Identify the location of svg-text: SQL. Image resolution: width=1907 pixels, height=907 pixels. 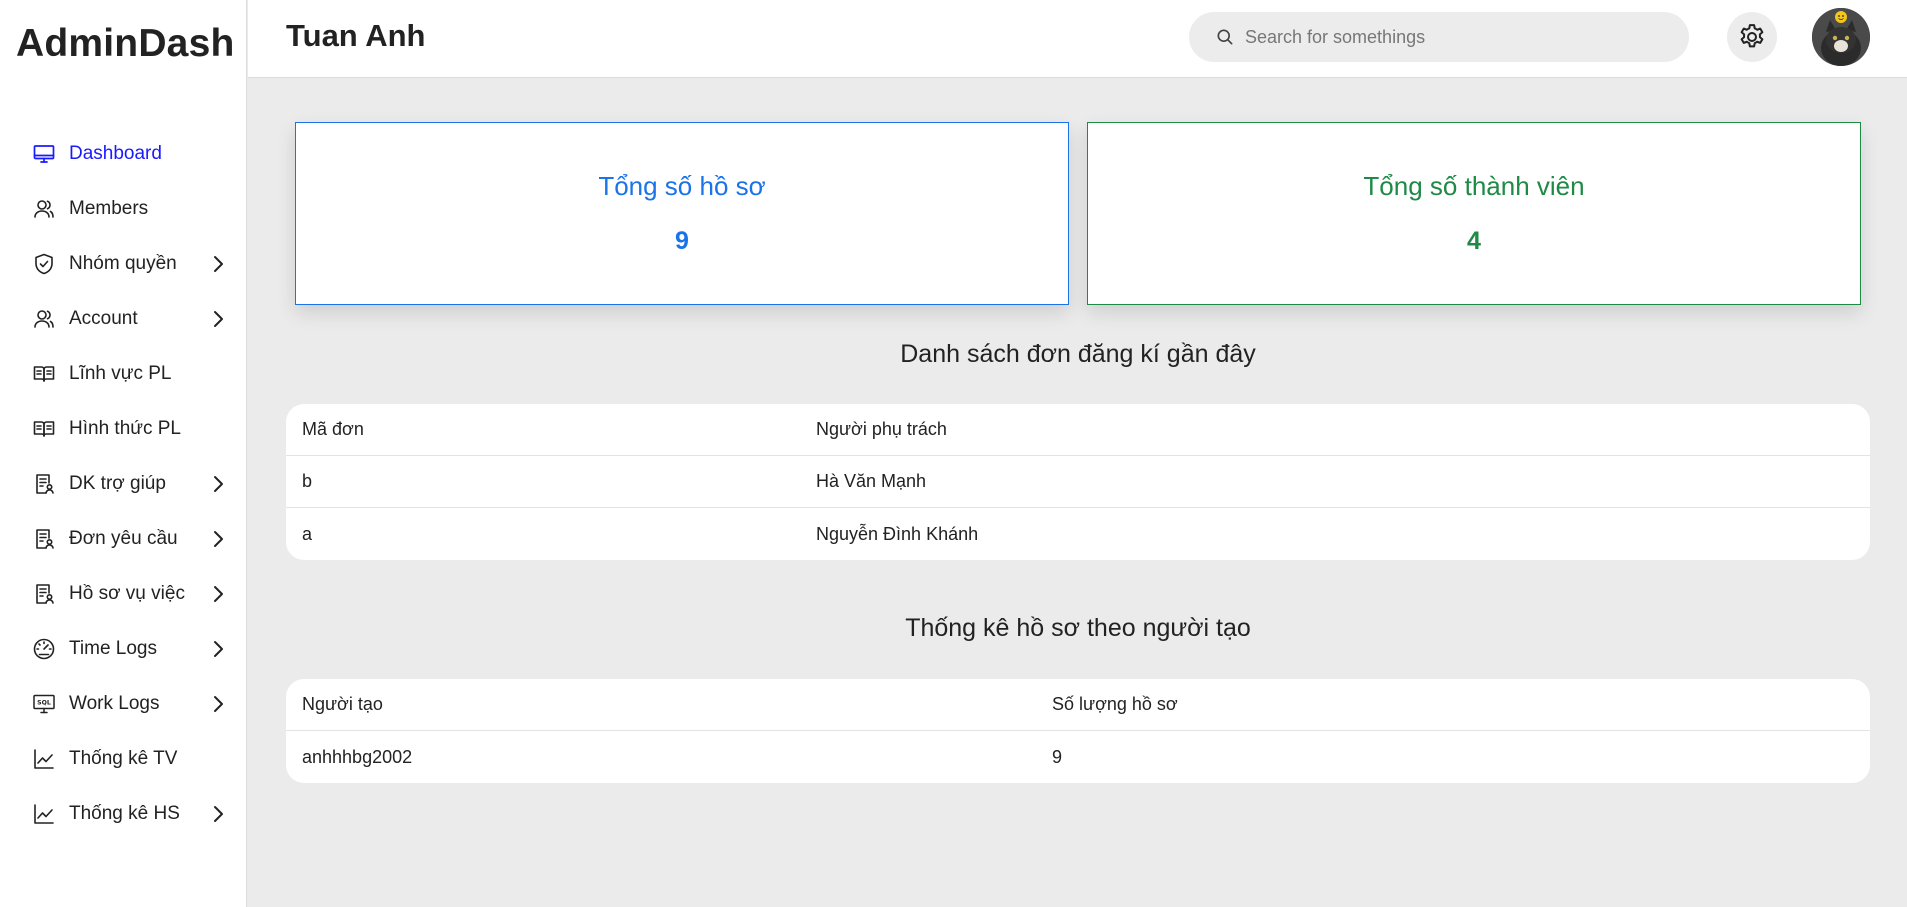
(44, 702).